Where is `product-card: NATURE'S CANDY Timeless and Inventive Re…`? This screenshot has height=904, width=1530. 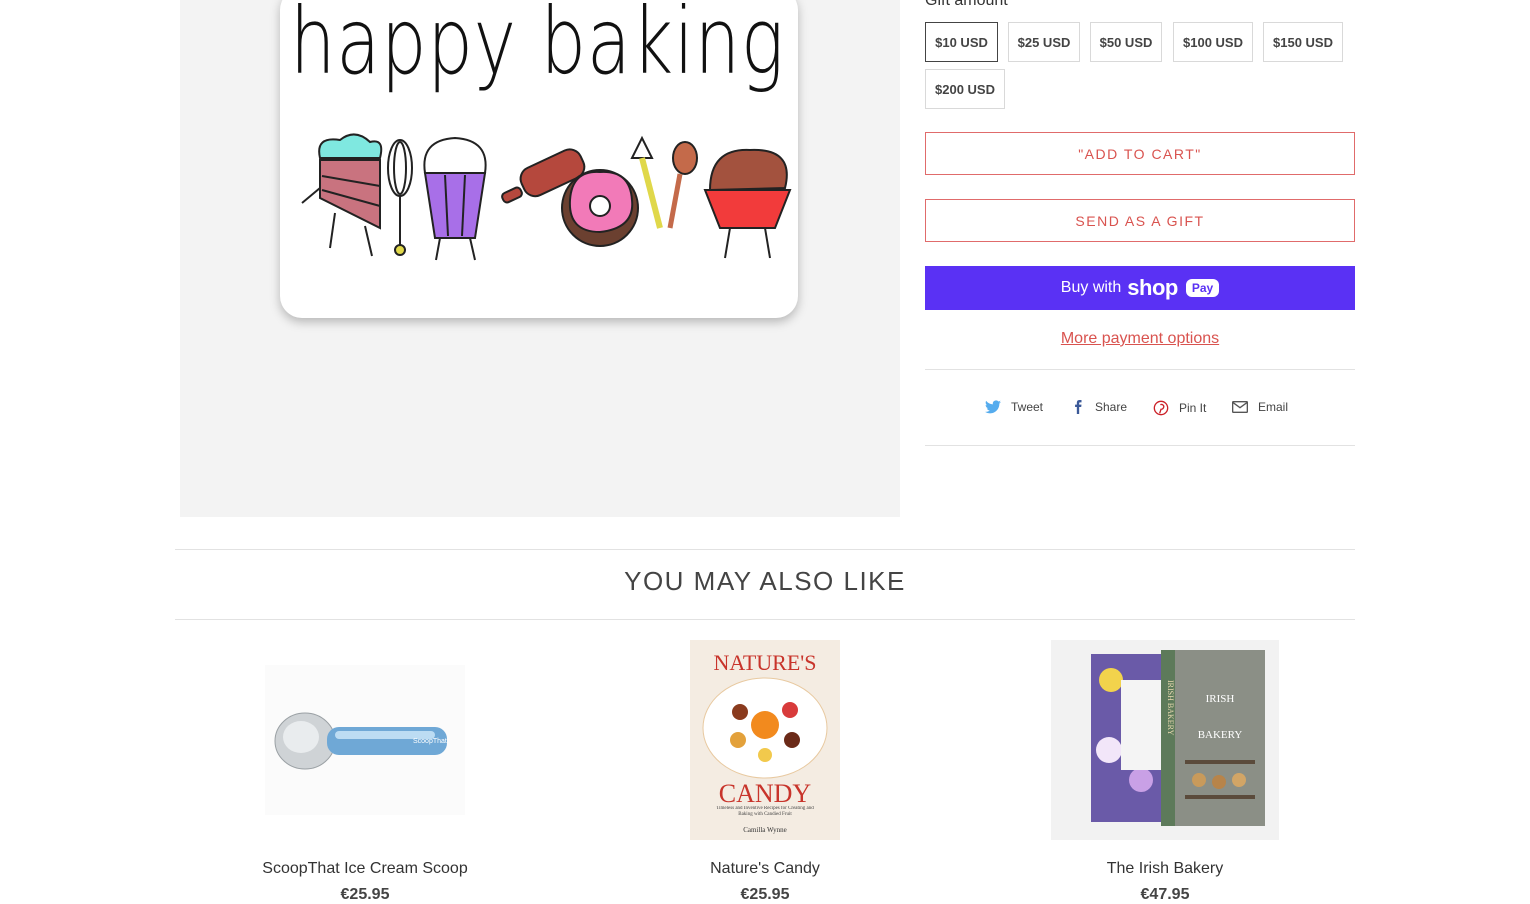 product-card: NATURE'S CANDY Timeless and Inventive Re… is located at coordinates (765, 772).